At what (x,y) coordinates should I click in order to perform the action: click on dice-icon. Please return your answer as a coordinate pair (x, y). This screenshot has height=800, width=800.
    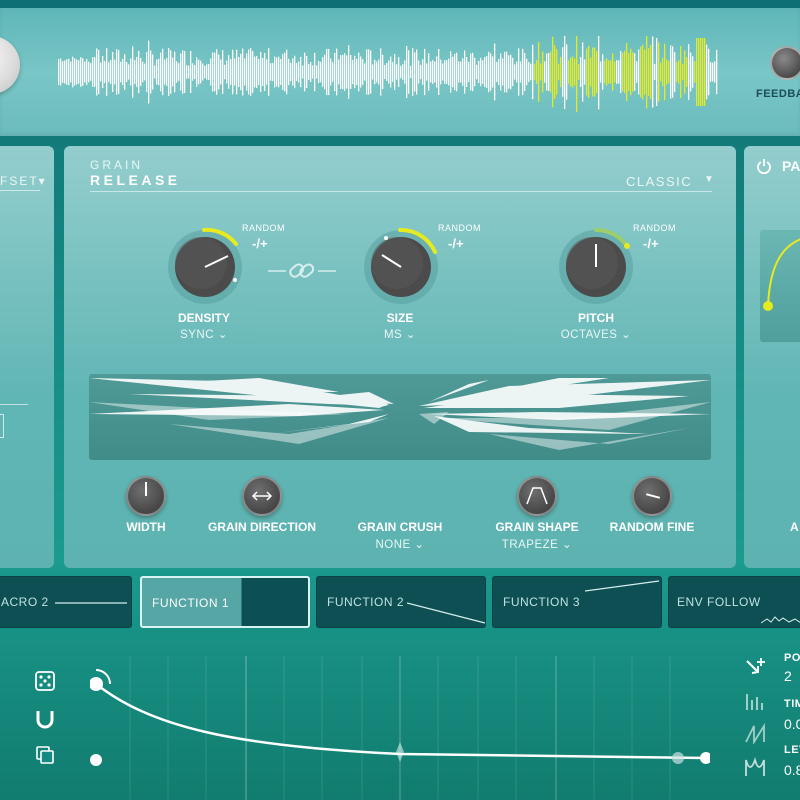
    Looking at the image, I should click on (45, 681).